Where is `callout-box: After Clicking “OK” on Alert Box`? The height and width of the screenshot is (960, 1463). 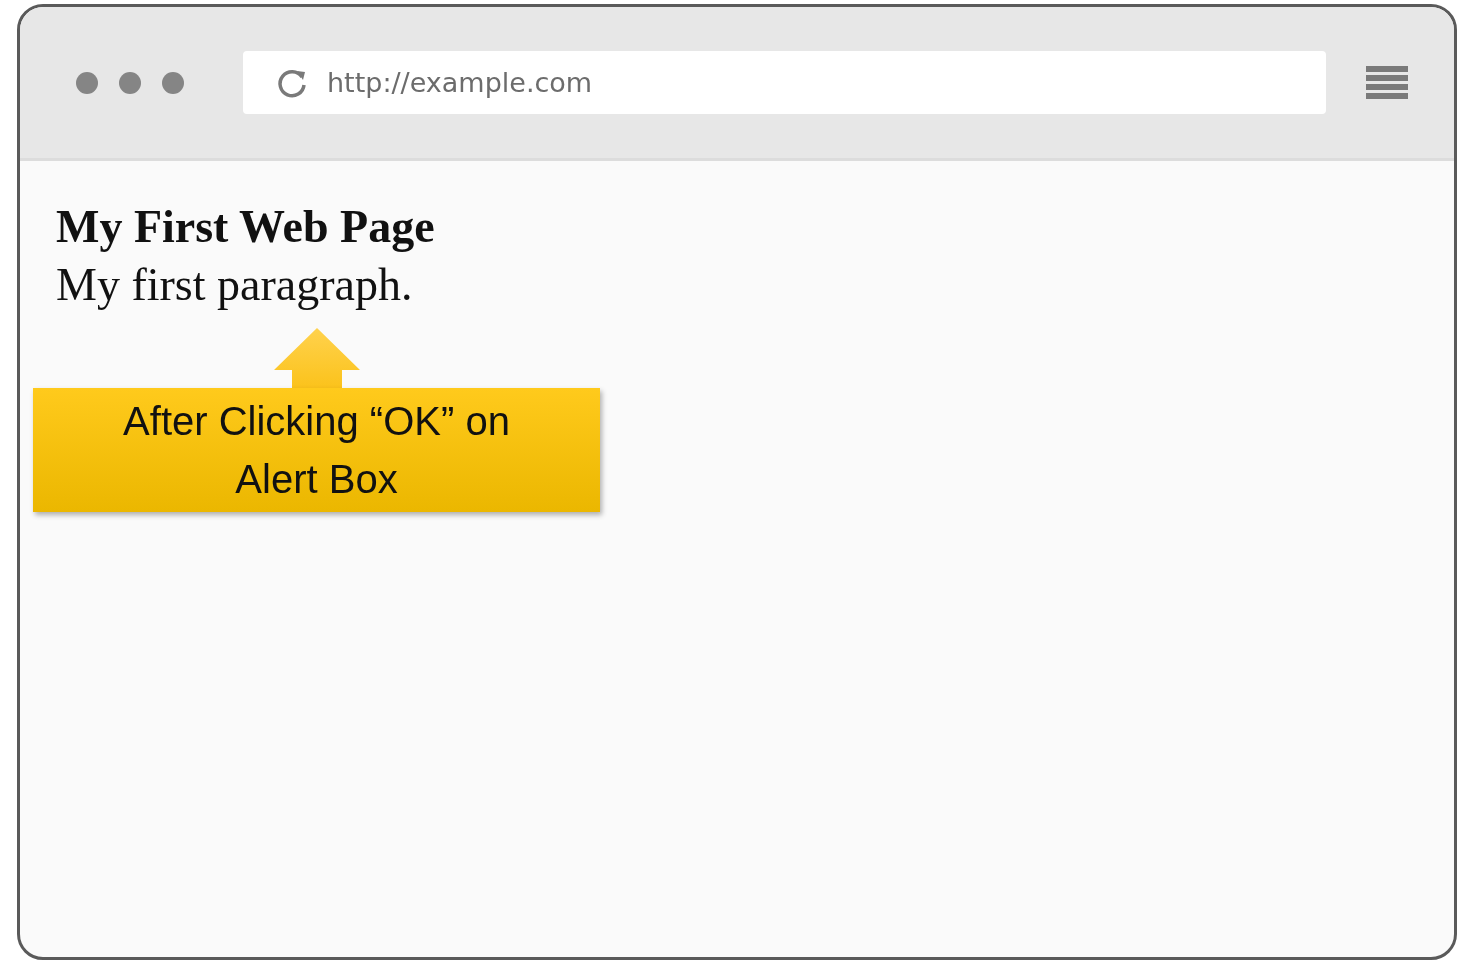
callout-box: After Clicking “OK” on Alert Box is located at coordinates (316, 450).